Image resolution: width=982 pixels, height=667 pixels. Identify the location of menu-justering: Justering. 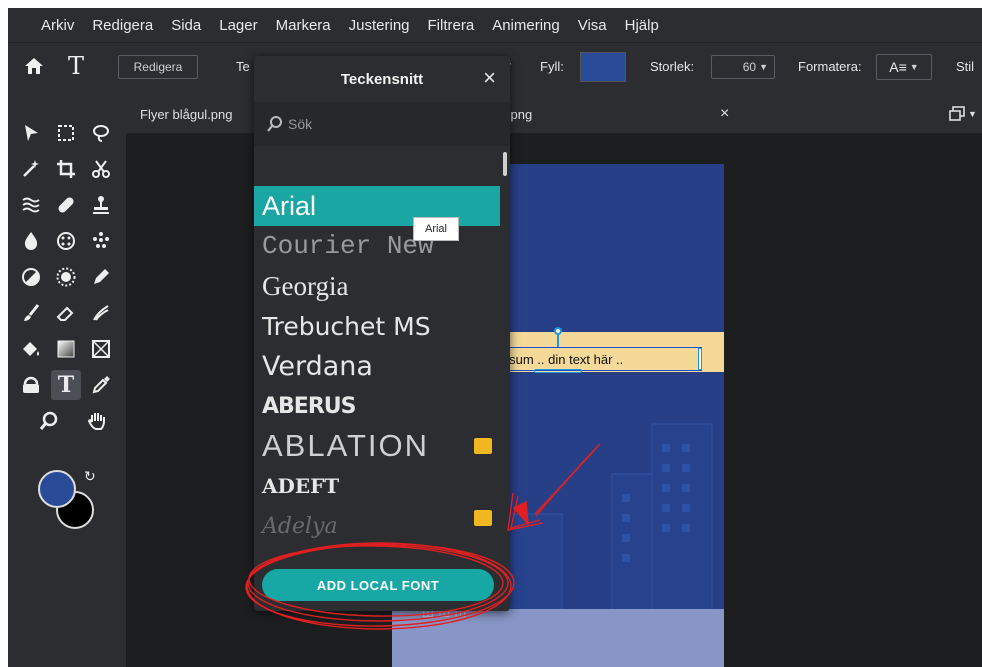
(379, 25).